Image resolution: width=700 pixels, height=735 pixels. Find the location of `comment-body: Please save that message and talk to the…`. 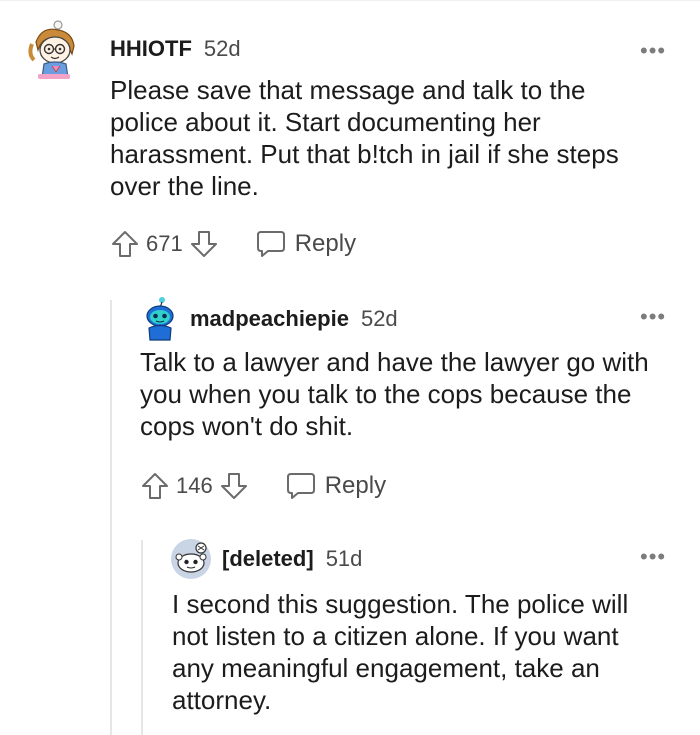

comment-body: Please save that message and talk to the… is located at coordinates (364, 138).